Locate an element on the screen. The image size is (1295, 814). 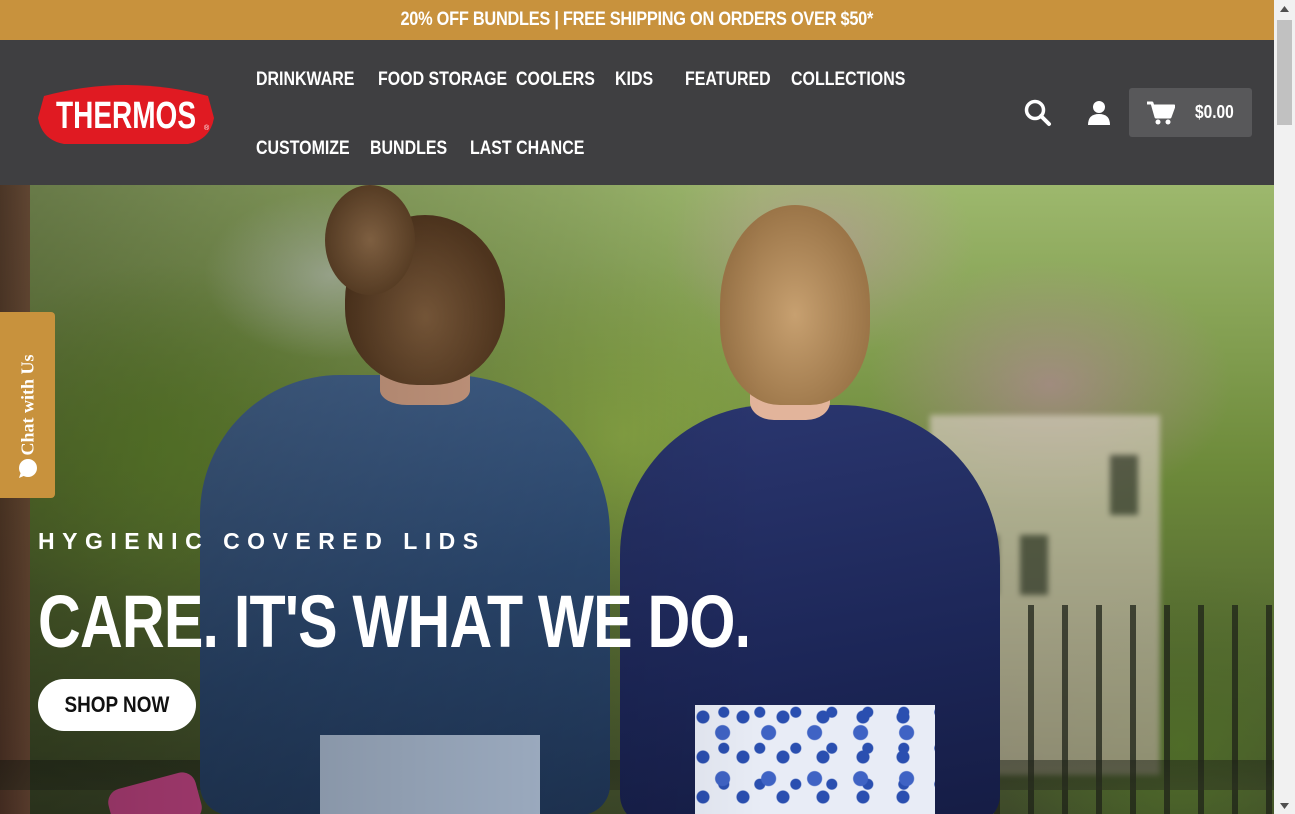
cart-icon is located at coordinates (1161, 113).